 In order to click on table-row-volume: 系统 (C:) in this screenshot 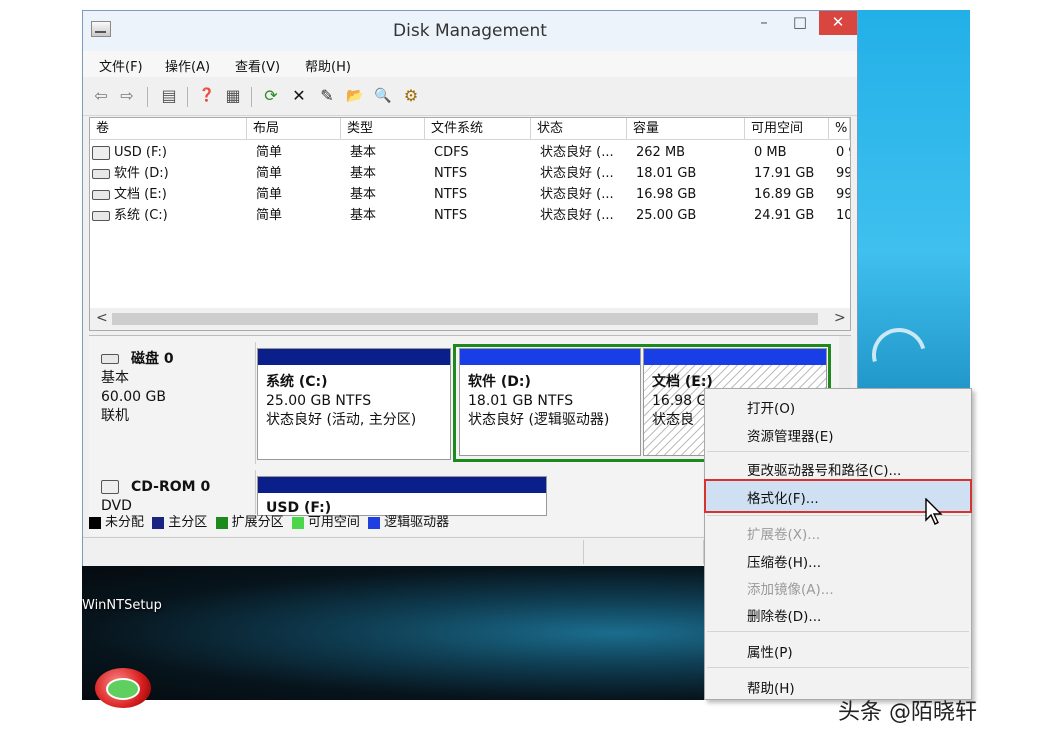, I will do `click(167, 215)`.